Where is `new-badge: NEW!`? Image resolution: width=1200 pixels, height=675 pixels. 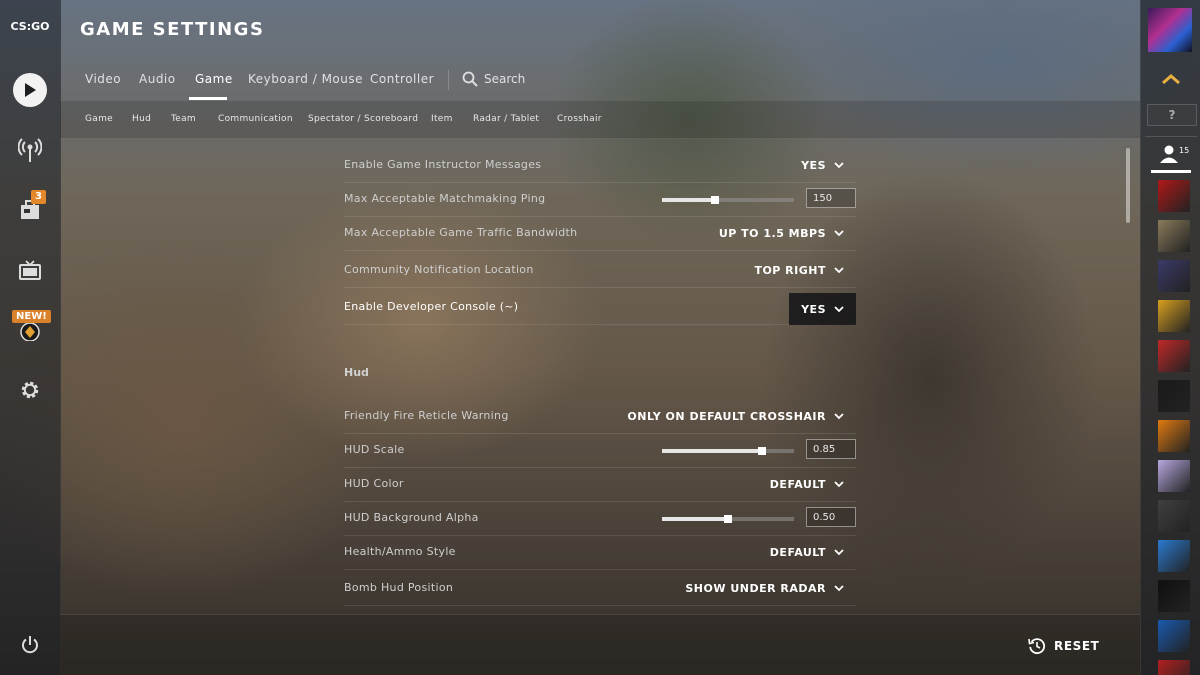 new-badge: NEW! is located at coordinates (31, 316).